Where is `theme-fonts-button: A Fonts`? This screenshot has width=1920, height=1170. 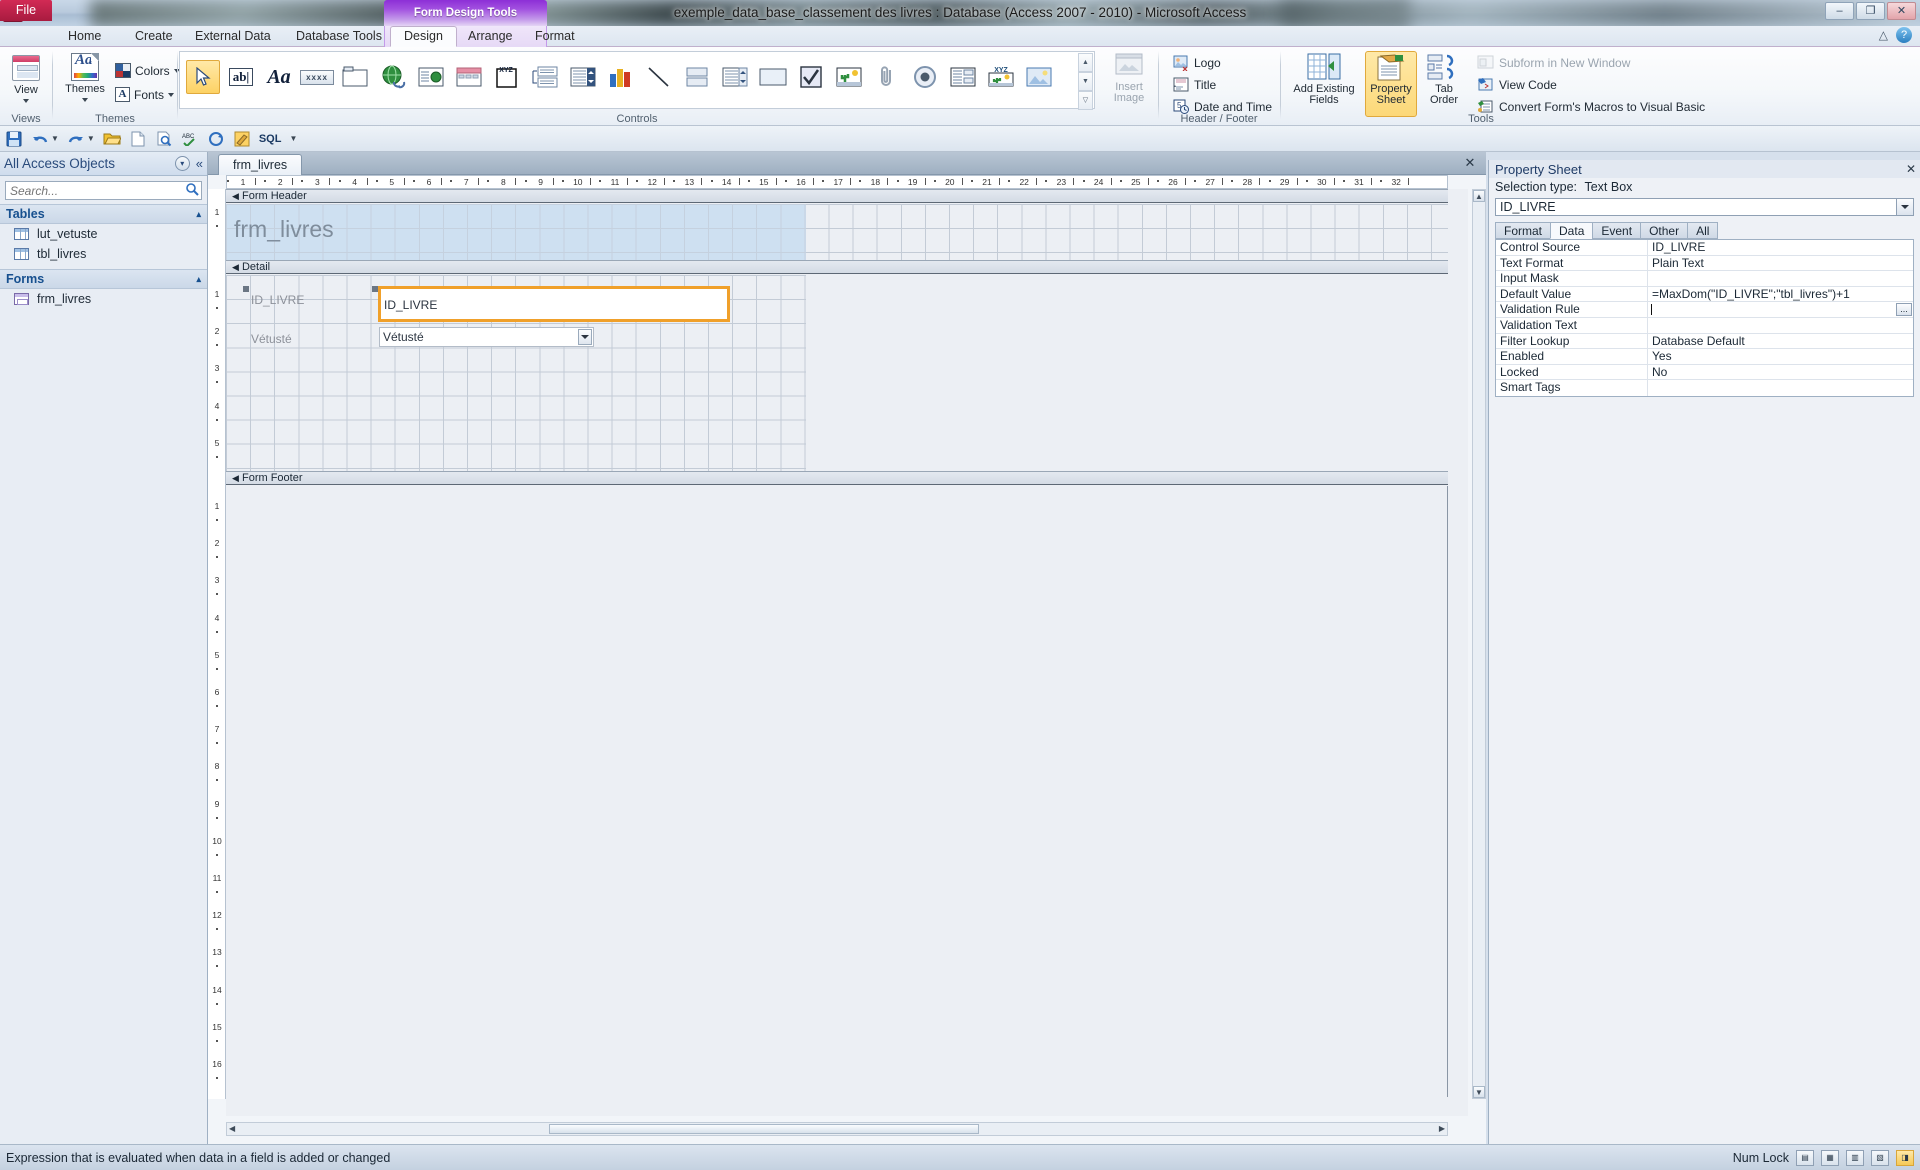 theme-fonts-button: A Fonts is located at coordinates (145, 94).